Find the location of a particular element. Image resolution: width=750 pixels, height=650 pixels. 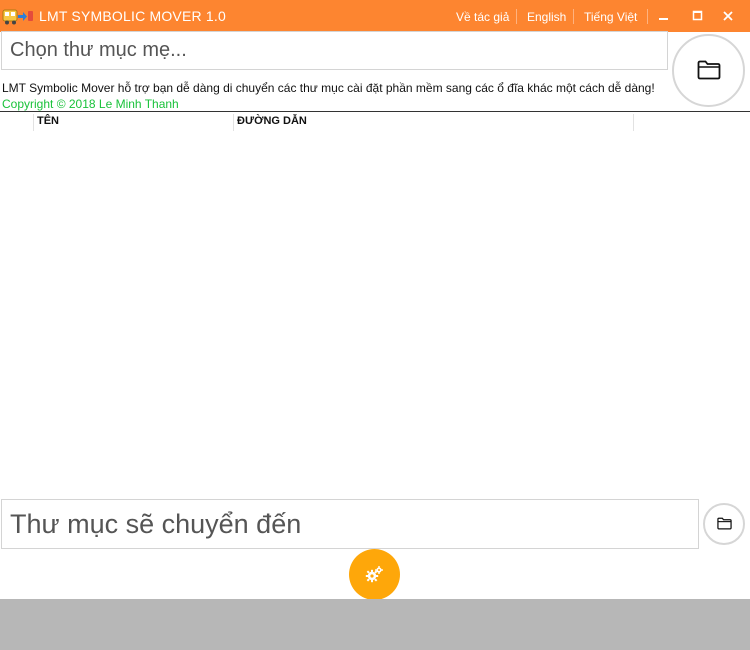

vietnamese-language-link: Tiếng Việt is located at coordinates (610, 17).